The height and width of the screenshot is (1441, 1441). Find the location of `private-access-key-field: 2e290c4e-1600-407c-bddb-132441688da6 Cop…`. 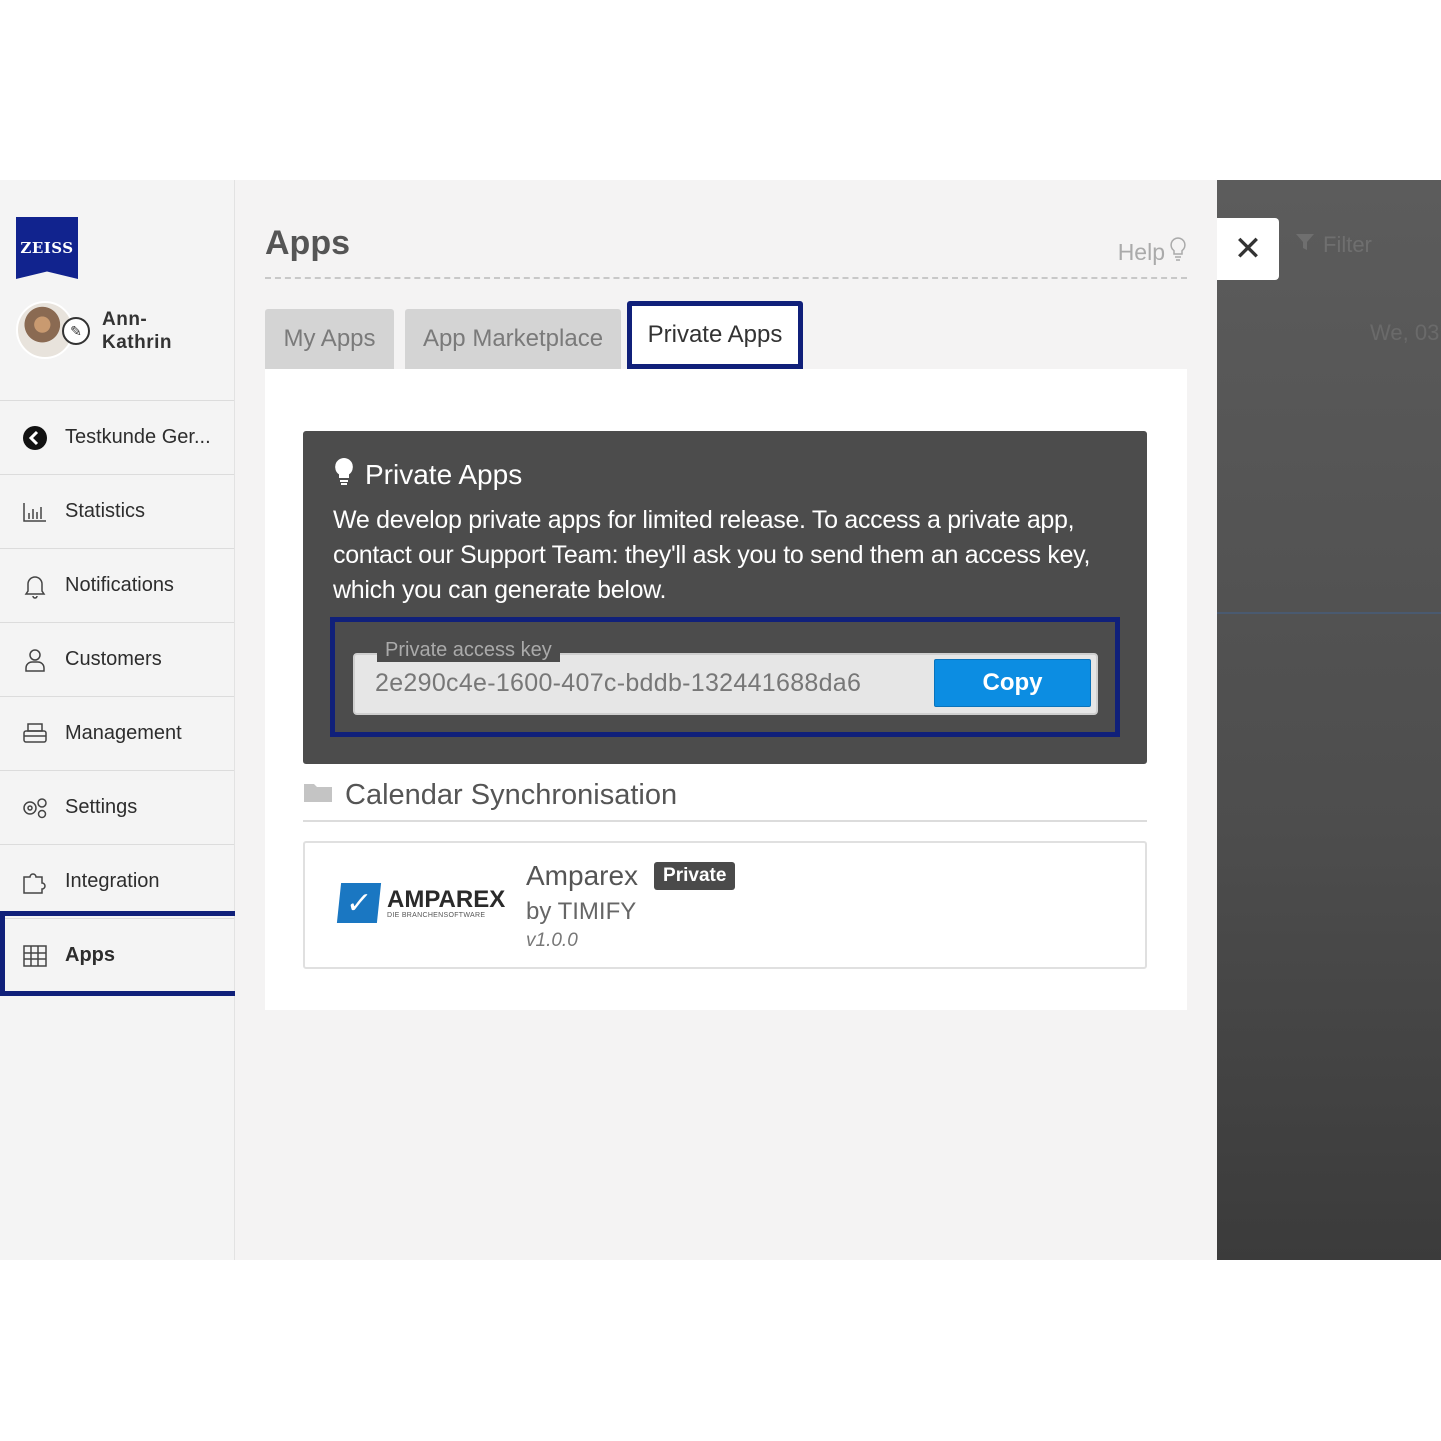

private-access-key-field: 2e290c4e-1600-407c-bddb-132441688da6 Cop… is located at coordinates (725, 684).